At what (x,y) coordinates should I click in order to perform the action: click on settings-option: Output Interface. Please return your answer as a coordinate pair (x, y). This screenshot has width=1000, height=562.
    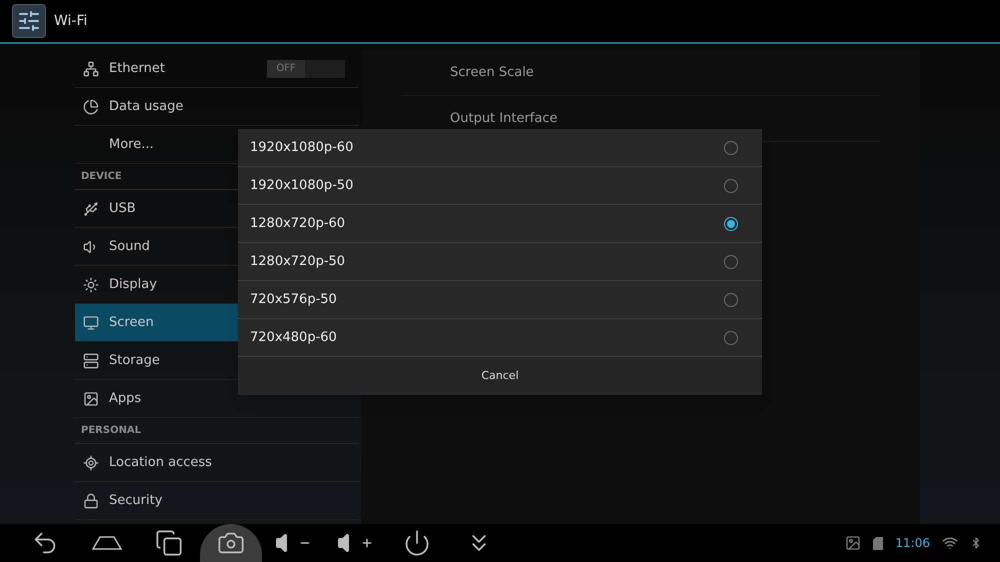
    Looking at the image, I should click on (504, 118).